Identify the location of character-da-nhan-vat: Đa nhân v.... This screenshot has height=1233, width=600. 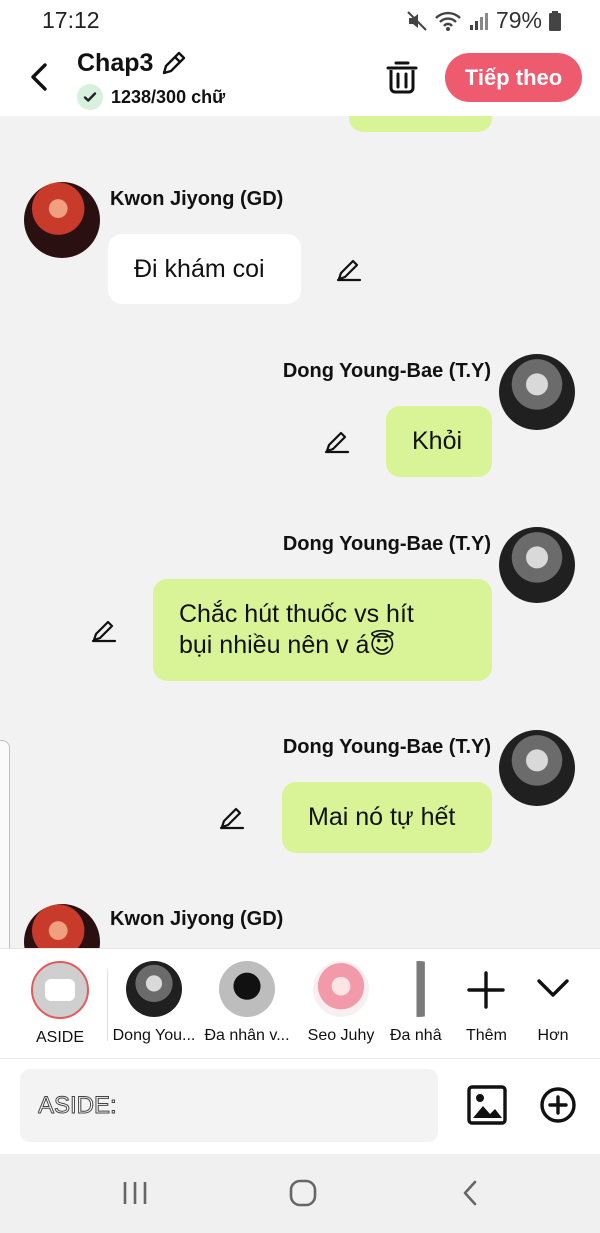
(247, 1003).